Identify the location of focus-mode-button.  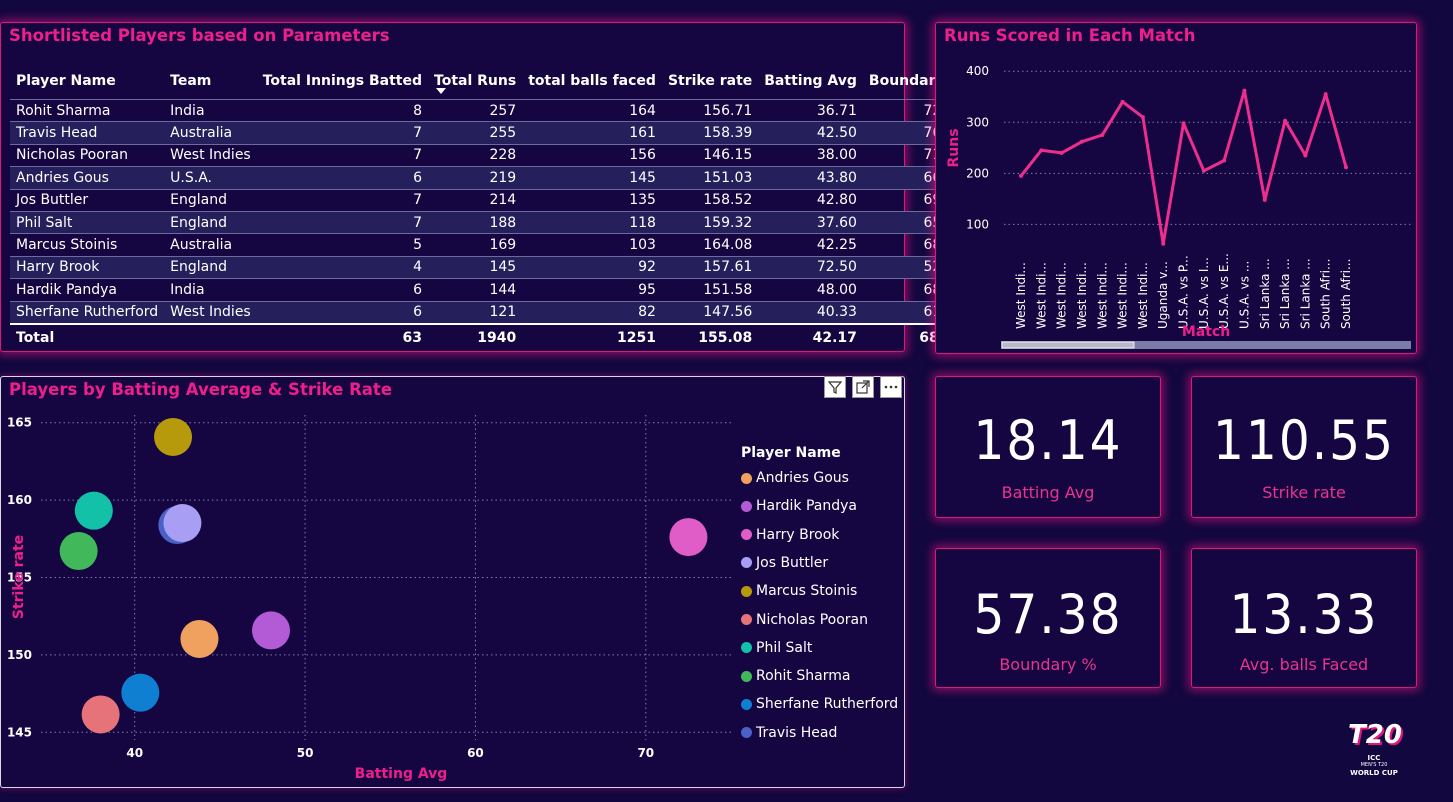
(863, 387).